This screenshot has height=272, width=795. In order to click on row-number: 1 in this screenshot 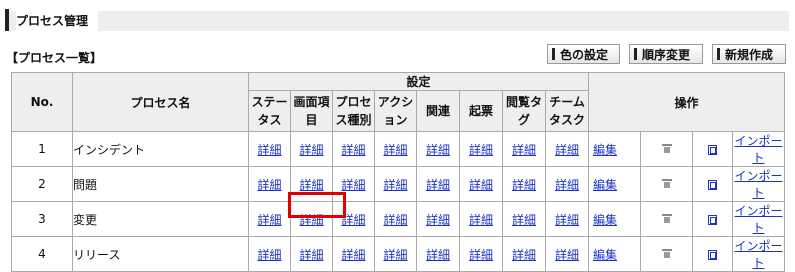, I will do `click(42, 149)`.